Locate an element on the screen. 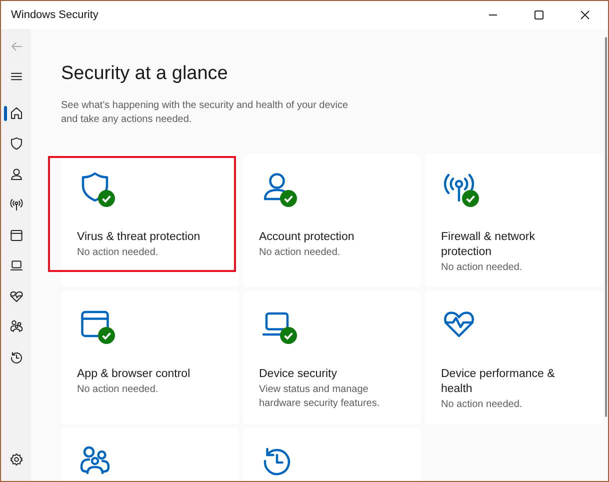 Image resolution: width=609 pixels, height=482 pixels. shield-icon is located at coordinates (16, 144).